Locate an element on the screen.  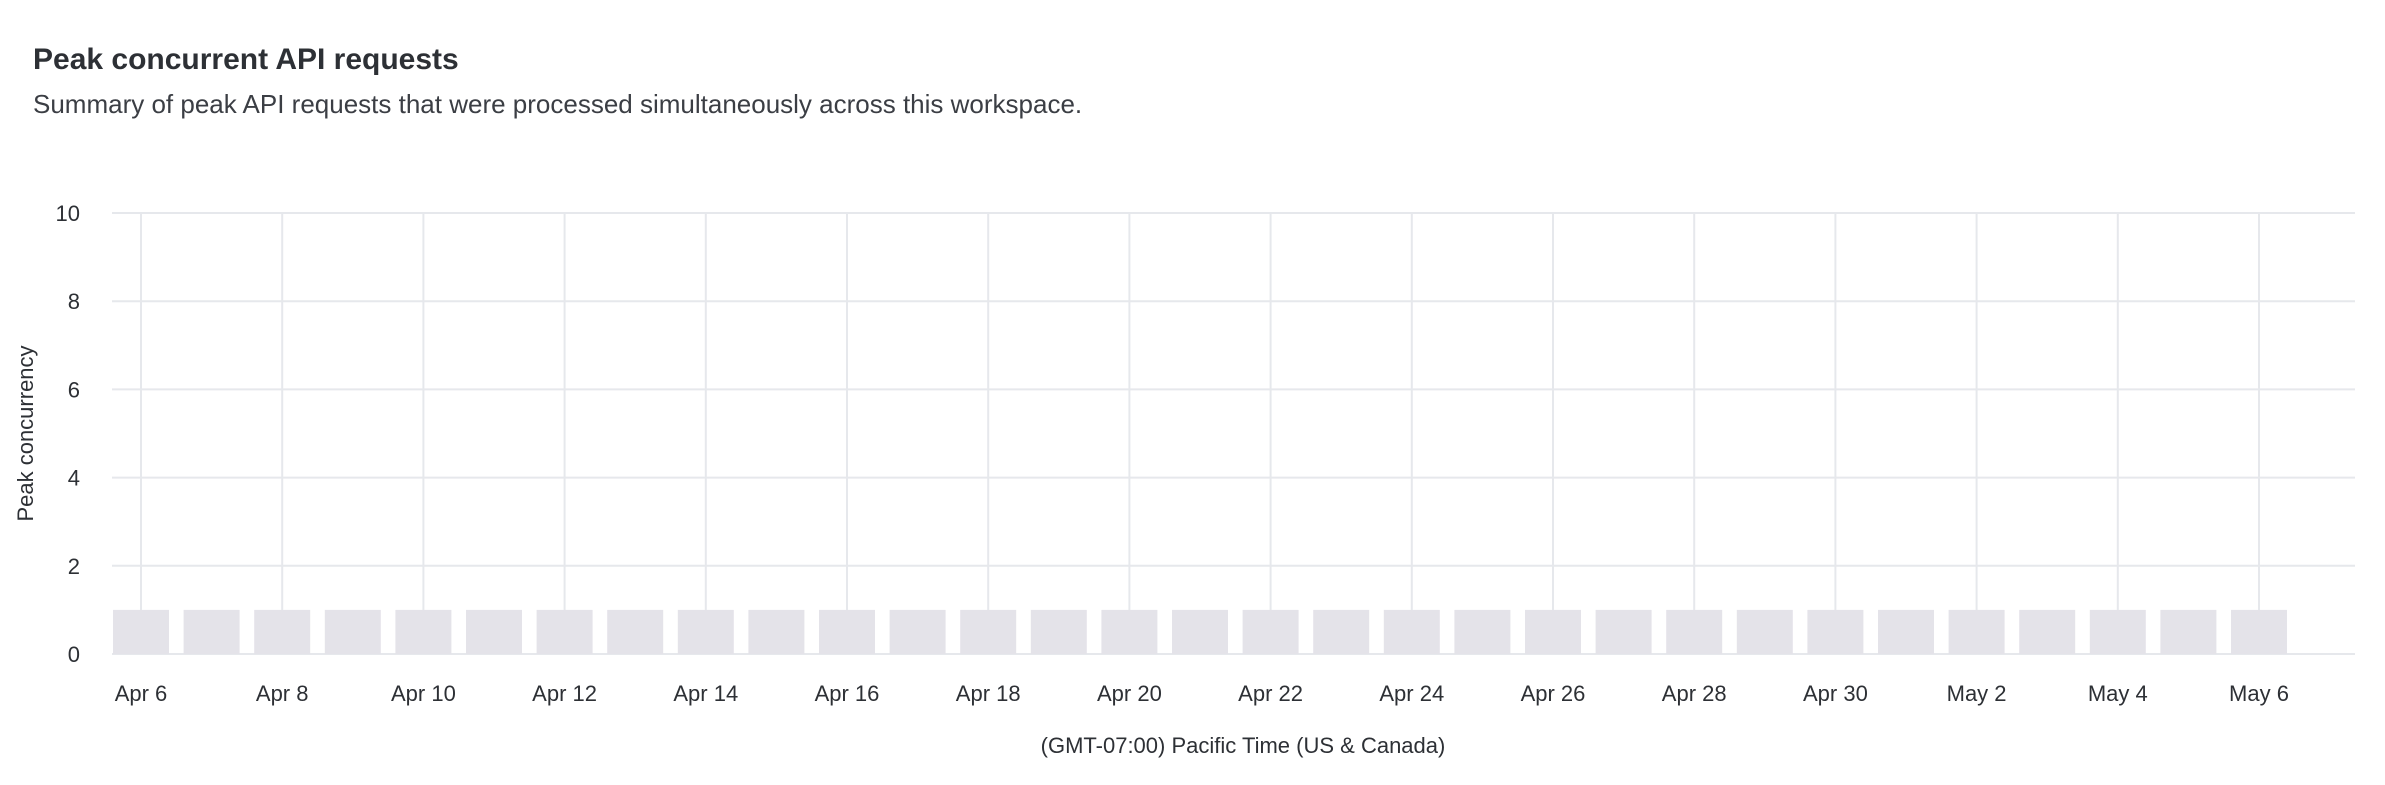
y-tick-label: 6 is located at coordinates (74, 389).